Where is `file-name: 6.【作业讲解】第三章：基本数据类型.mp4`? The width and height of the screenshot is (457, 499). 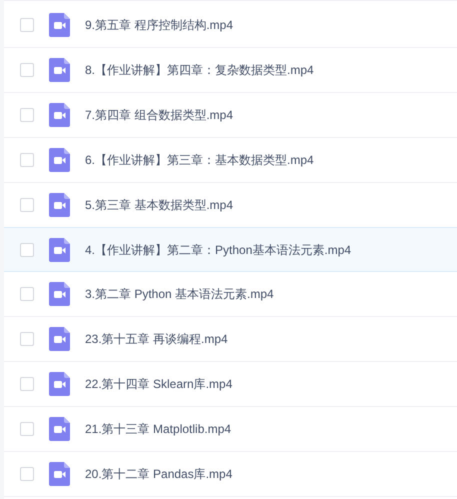 file-name: 6.【作业讲解】第三章：基本数据类型.mp4 is located at coordinates (199, 160).